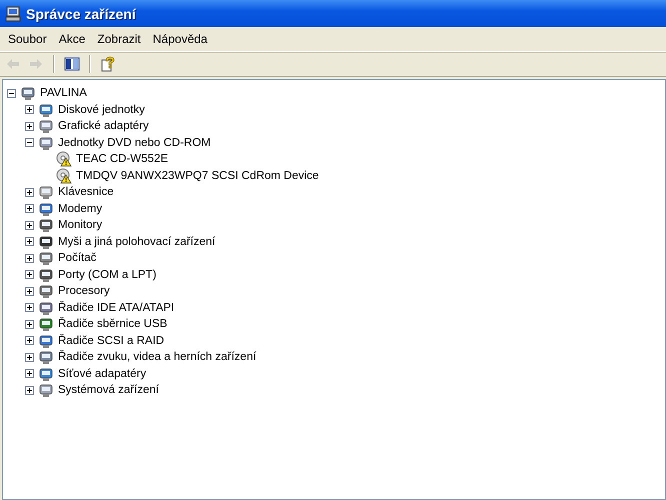  What do you see at coordinates (112, 324) in the screenshot?
I see `tree-item: Řadiče sběrnice USB` at bounding box center [112, 324].